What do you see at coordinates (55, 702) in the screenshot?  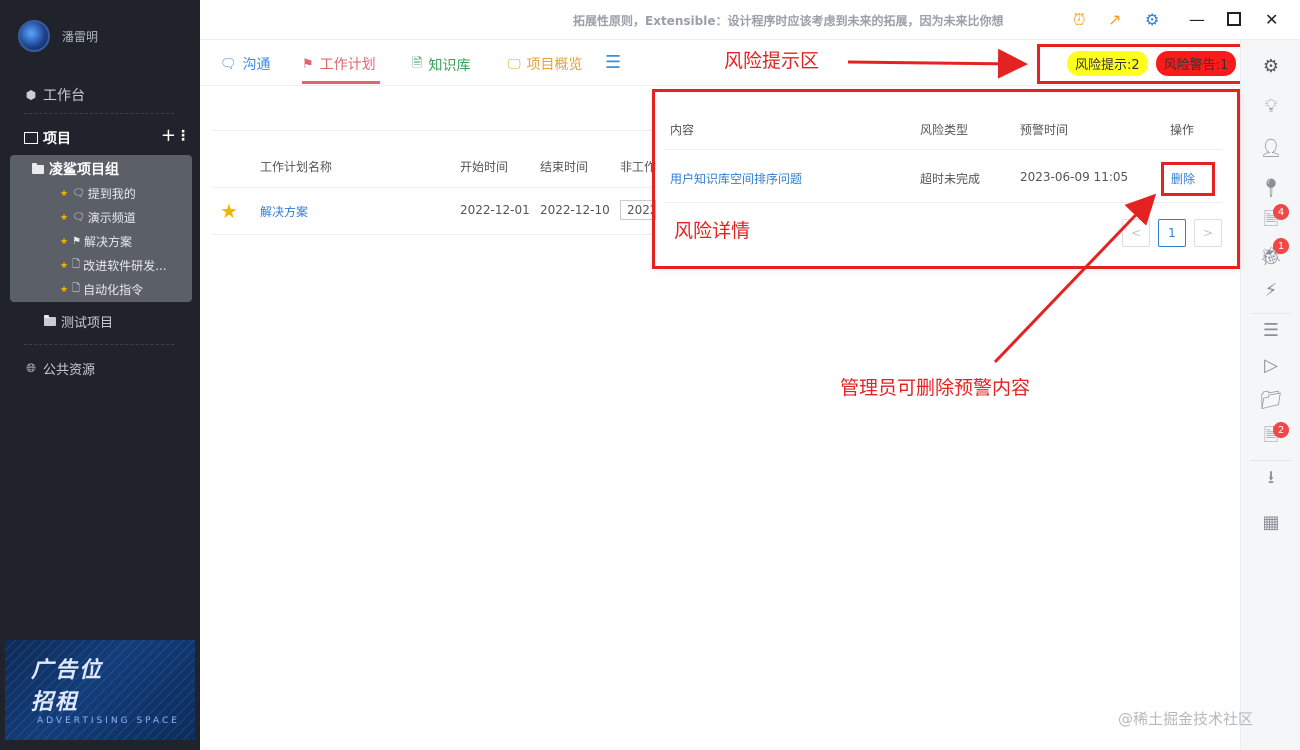 I see `ad-line-2: 招租` at bounding box center [55, 702].